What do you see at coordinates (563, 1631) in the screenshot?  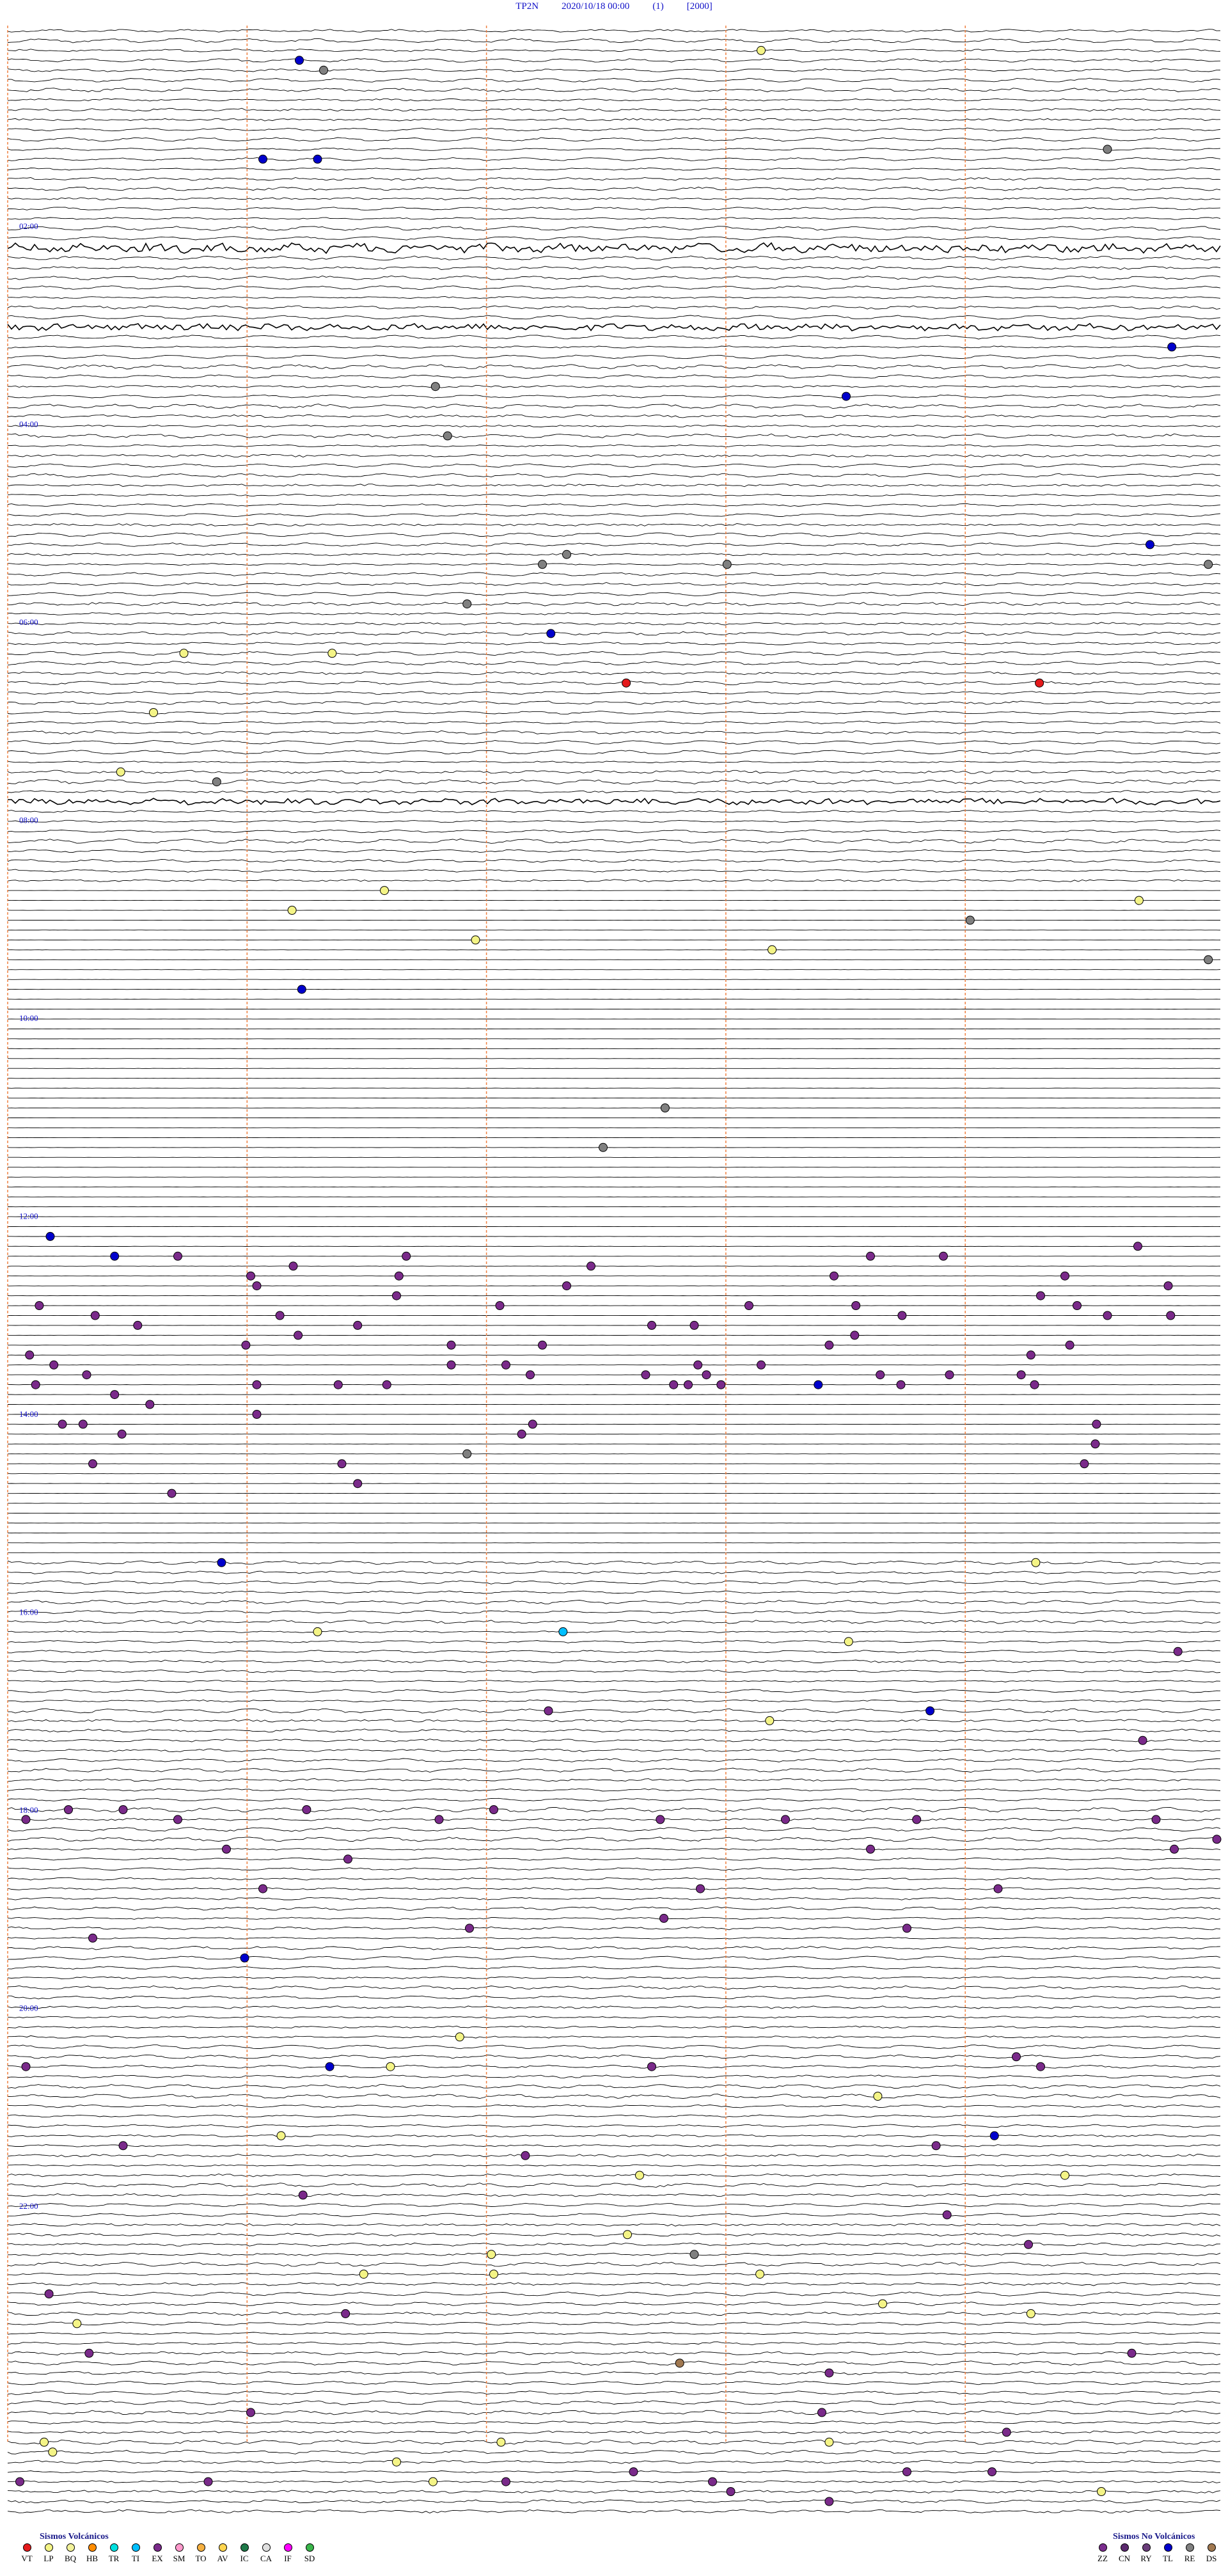 I see `event-marker-ti` at bounding box center [563, 1631].